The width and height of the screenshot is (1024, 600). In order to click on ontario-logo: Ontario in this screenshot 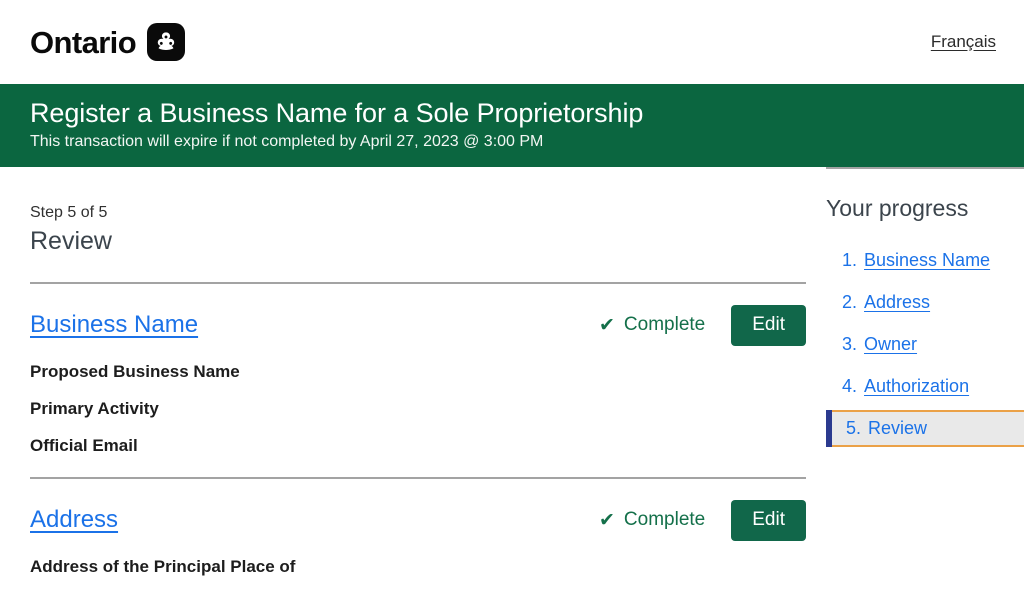, I will do `click(108, 42)`.